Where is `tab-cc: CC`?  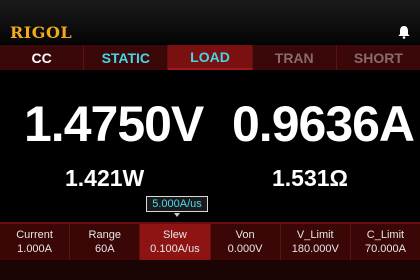
tab-cc: CC is located at coordinates (42, 57).